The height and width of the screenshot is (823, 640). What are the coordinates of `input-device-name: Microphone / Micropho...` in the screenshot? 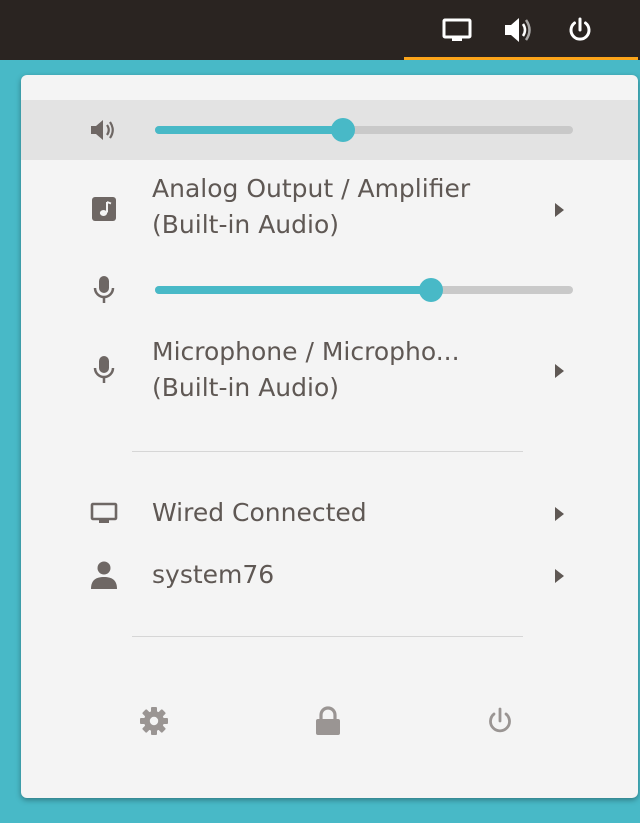 It's located at (306, 351).